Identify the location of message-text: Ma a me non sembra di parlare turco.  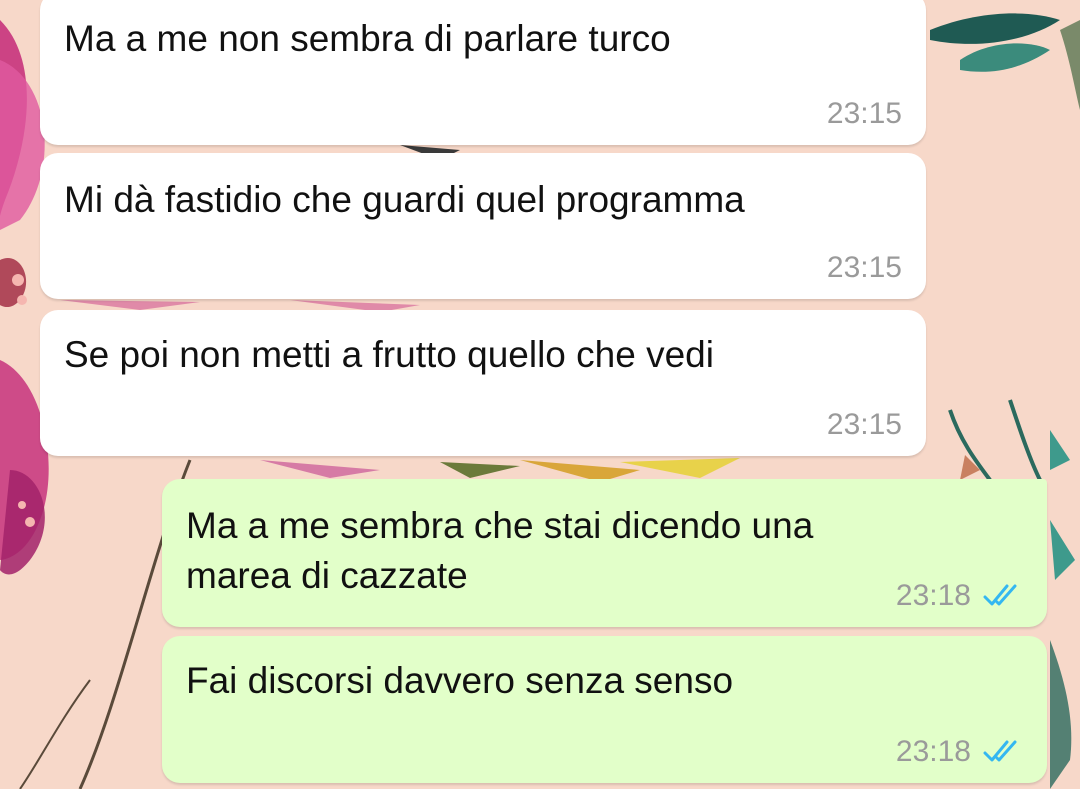
(367, 38).